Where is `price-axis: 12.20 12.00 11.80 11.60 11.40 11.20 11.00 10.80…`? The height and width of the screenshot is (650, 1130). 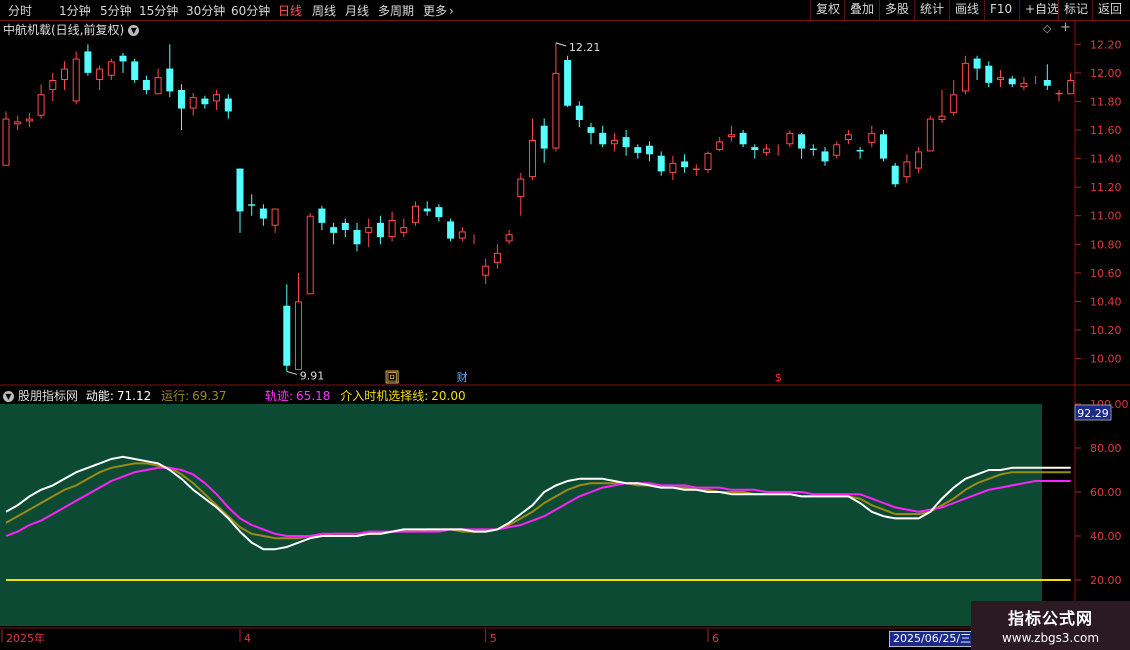
price-axis: 12.20 12.00 11.80 11.60 11.40 11.20 11.00 10.80… is located at coordinates (1098, 202).